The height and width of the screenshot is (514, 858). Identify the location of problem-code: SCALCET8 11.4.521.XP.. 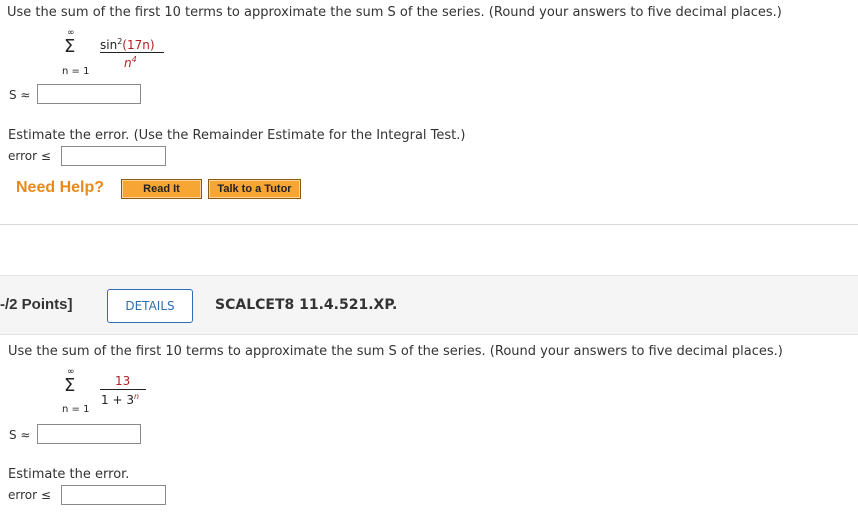
(306, 305).